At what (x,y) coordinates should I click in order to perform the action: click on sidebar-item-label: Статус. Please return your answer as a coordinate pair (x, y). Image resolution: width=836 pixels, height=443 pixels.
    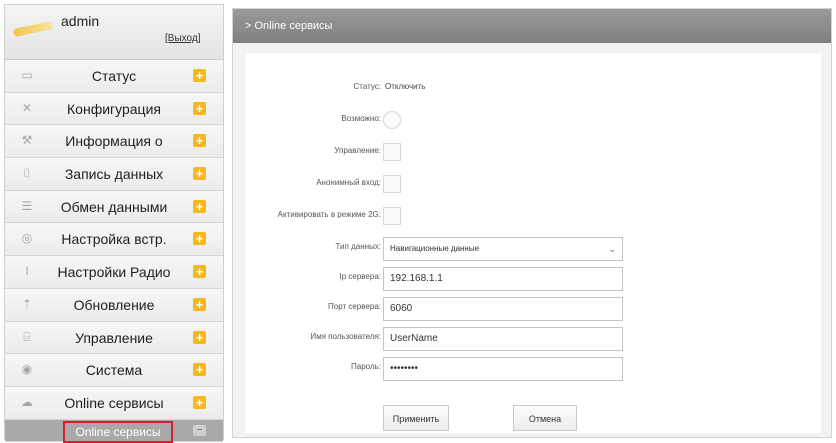
    Looking at the image, I should click on (114, 76).